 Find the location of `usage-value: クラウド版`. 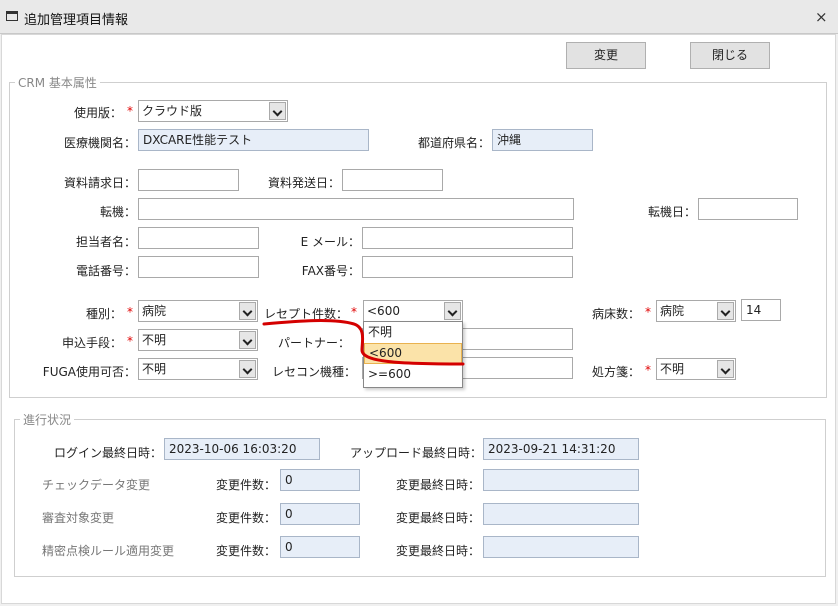

usage-value: クラウド版 is located at coordinates (172, 111).